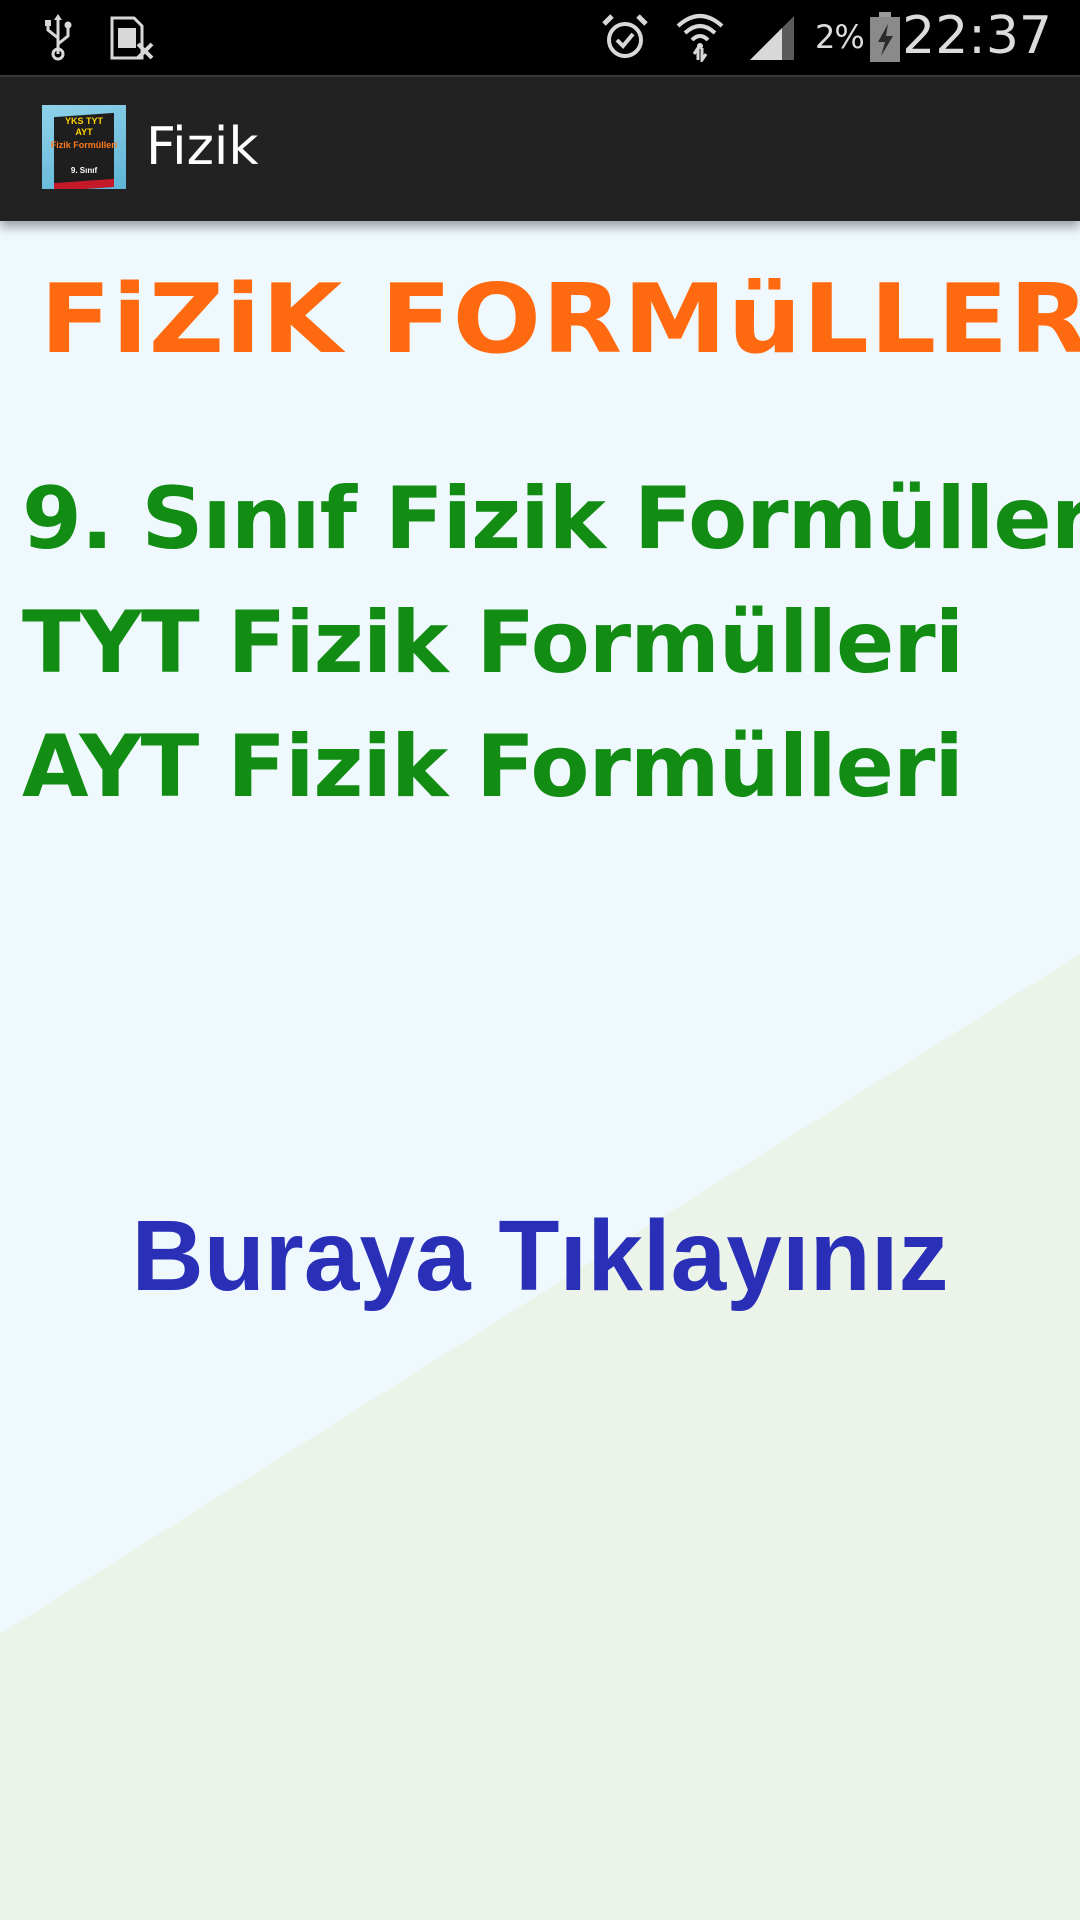 This screenshot has height=1920, width=1080. What do you see at coordinates (542, 767) in the screenshot?
I see `menu-item-ayt: AYT Fizik Formülleri` at bounding box center [542, 767].